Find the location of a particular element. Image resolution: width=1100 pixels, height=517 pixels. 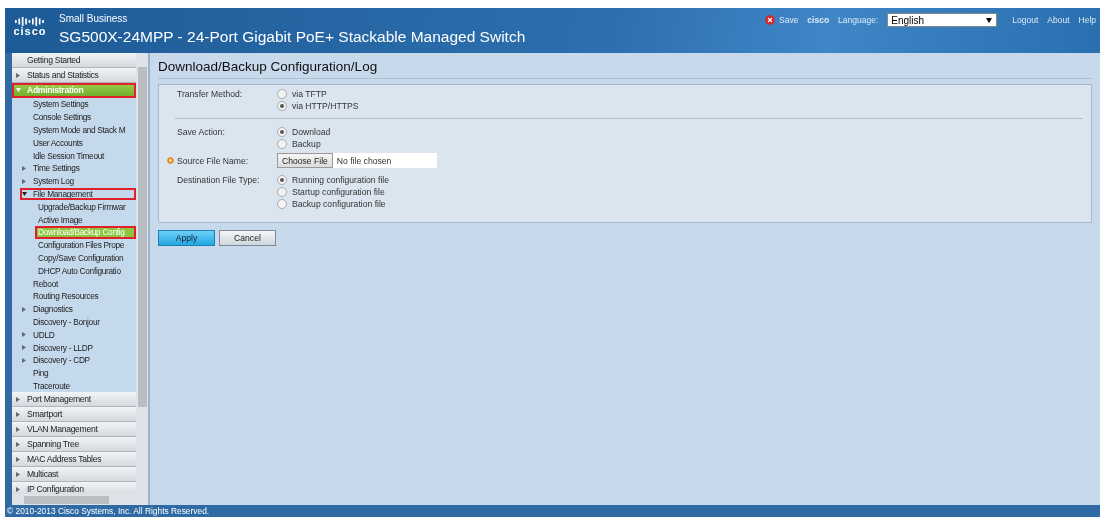

menu-item: Idle Session Timeout is located at coordinates (78, 155).